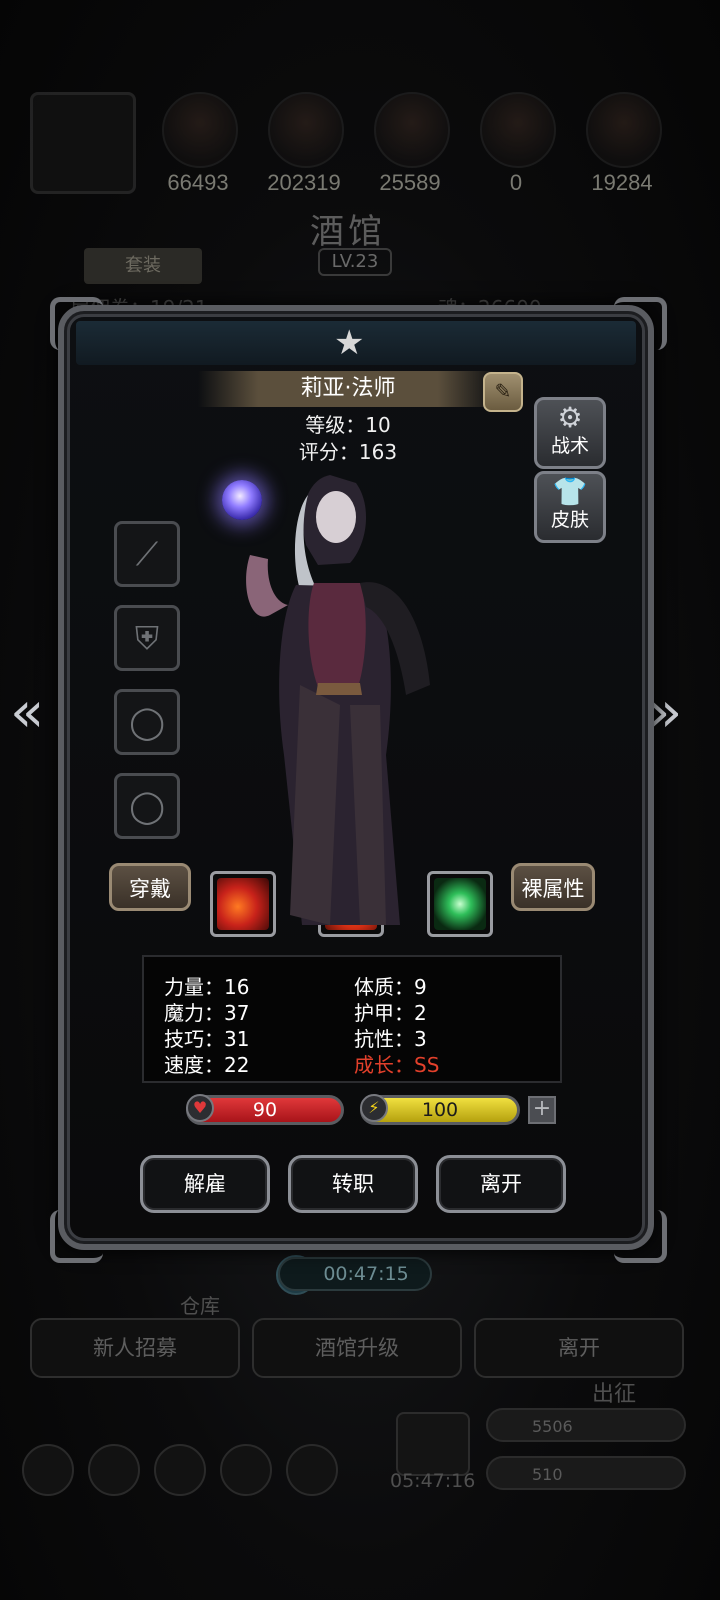 Image resolution: width=720 pixels, height=1600 pixels. Describe the element at coordinates (304, 182) in the screenshot. I see `resource-value: 202319` at that location.